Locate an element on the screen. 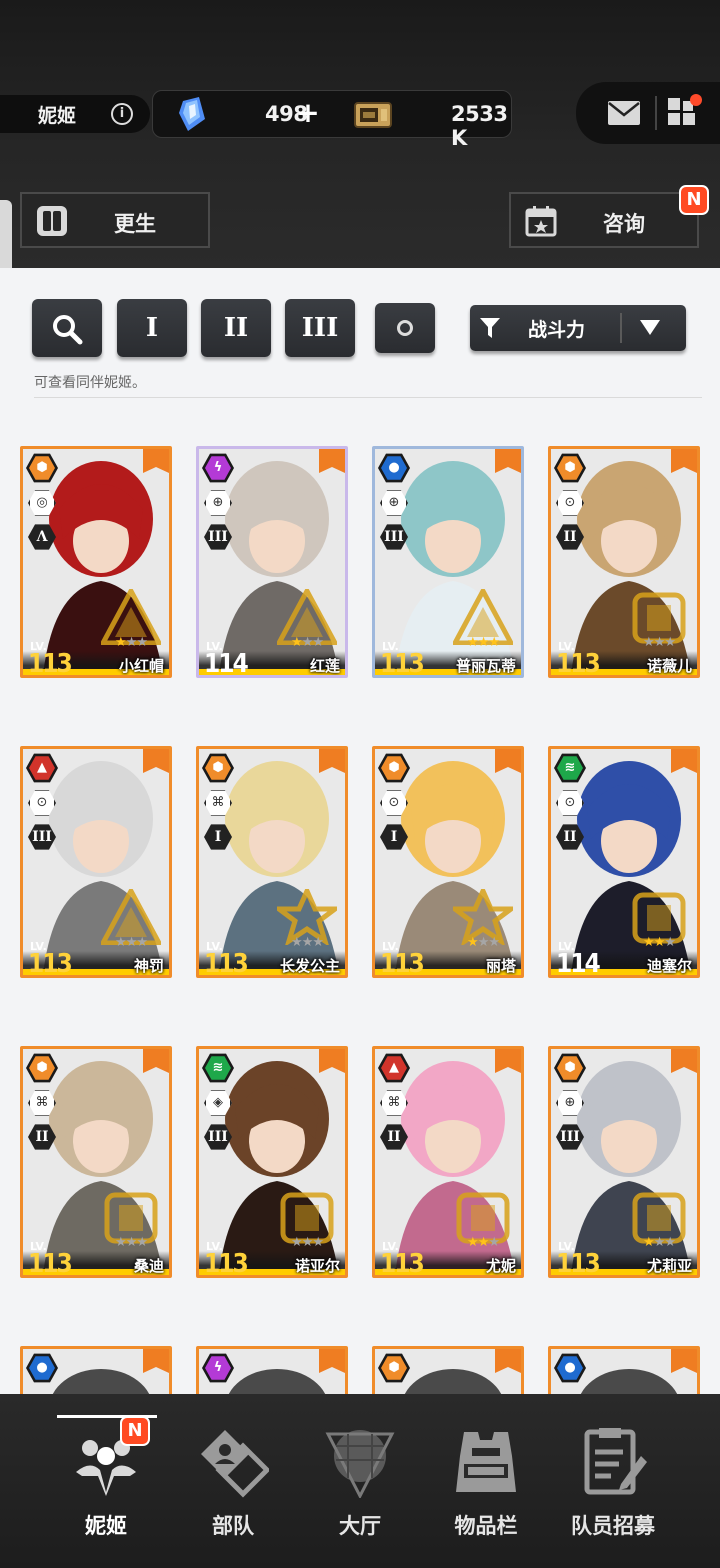 The image size is (720, 1568). card-frame: LV. 113 ★★★ 尤莉亚 ⬢ ⊕ III is located at coordinates (624, 1162).